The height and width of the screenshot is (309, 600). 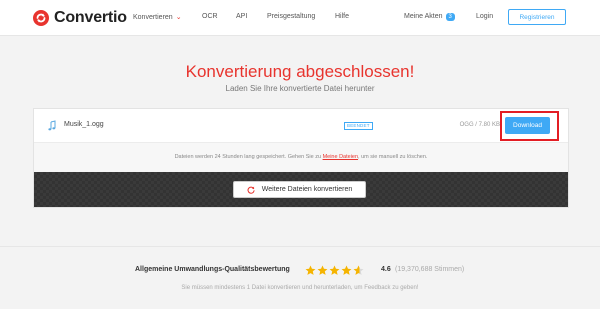 I want to click on nav-convert-label: Konvertieren, so click(x=153, y=17).